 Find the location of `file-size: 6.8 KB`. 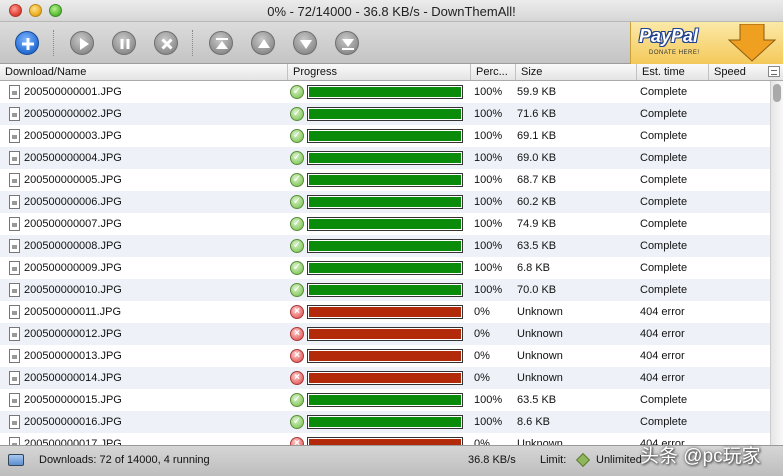

file-size: 6.8 KB is located at coordinates (534, 268).